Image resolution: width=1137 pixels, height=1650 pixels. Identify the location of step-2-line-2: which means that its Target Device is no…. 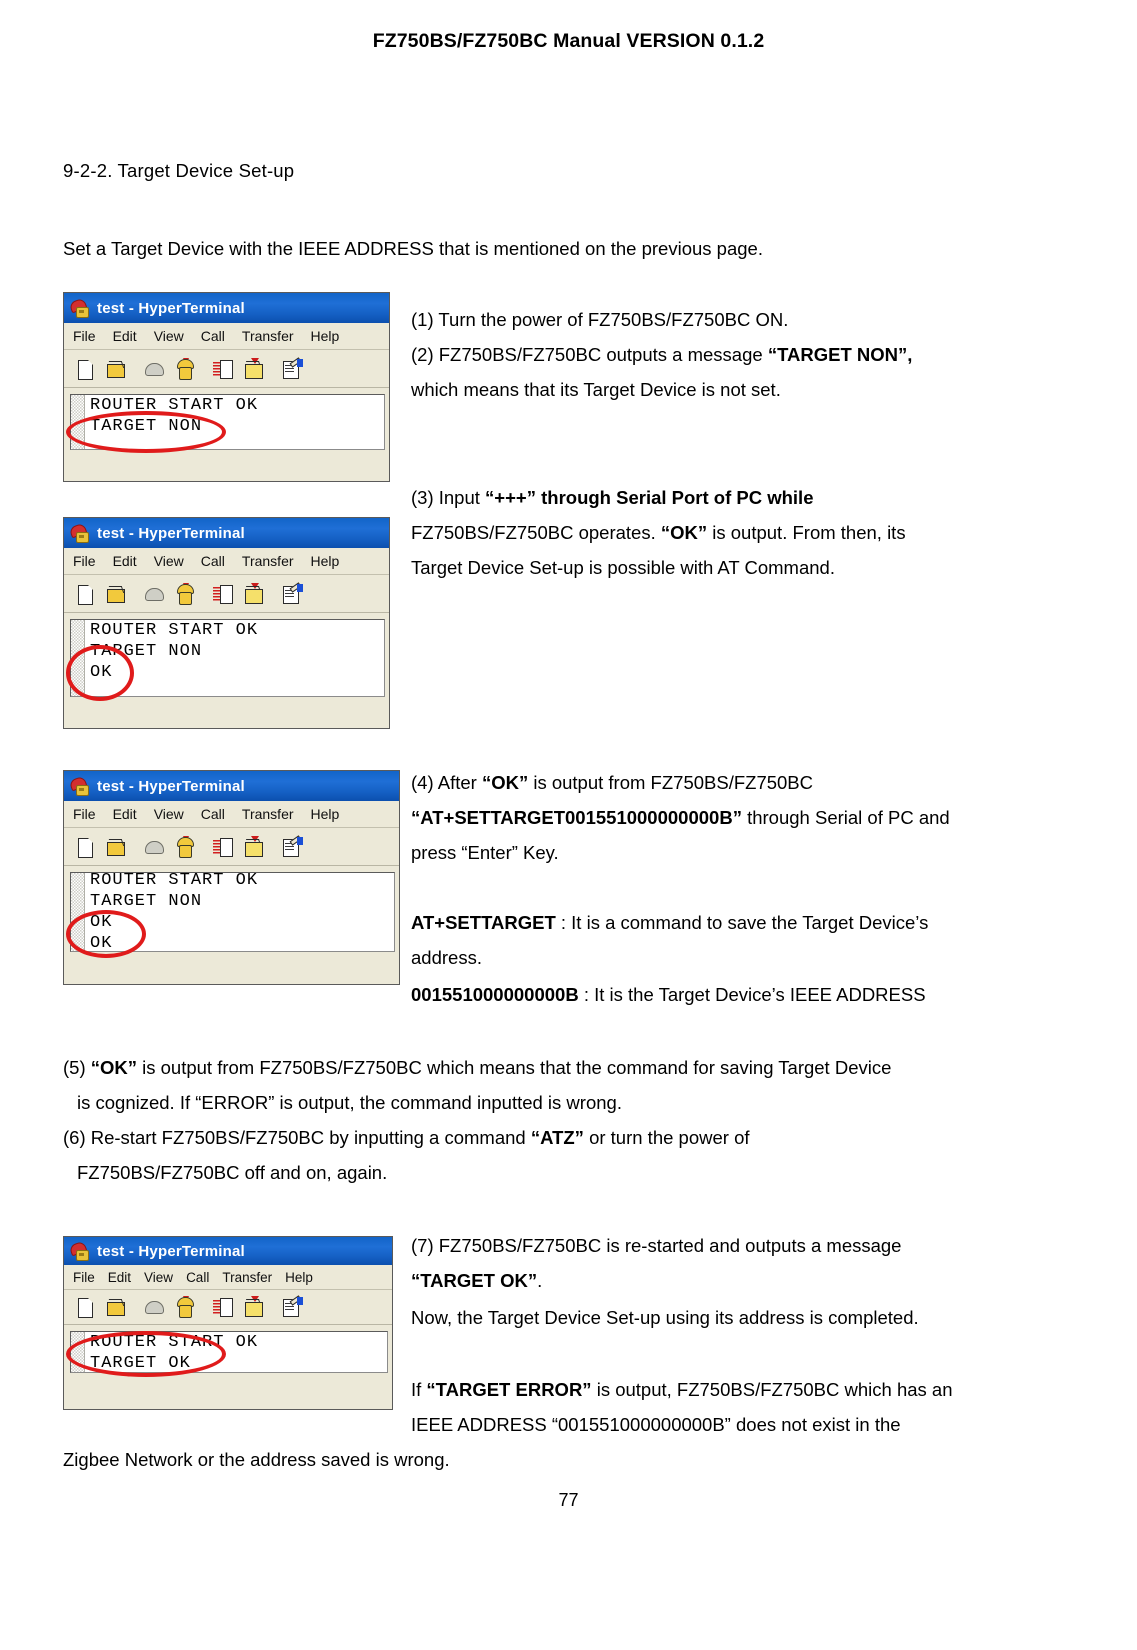
(596, 389).